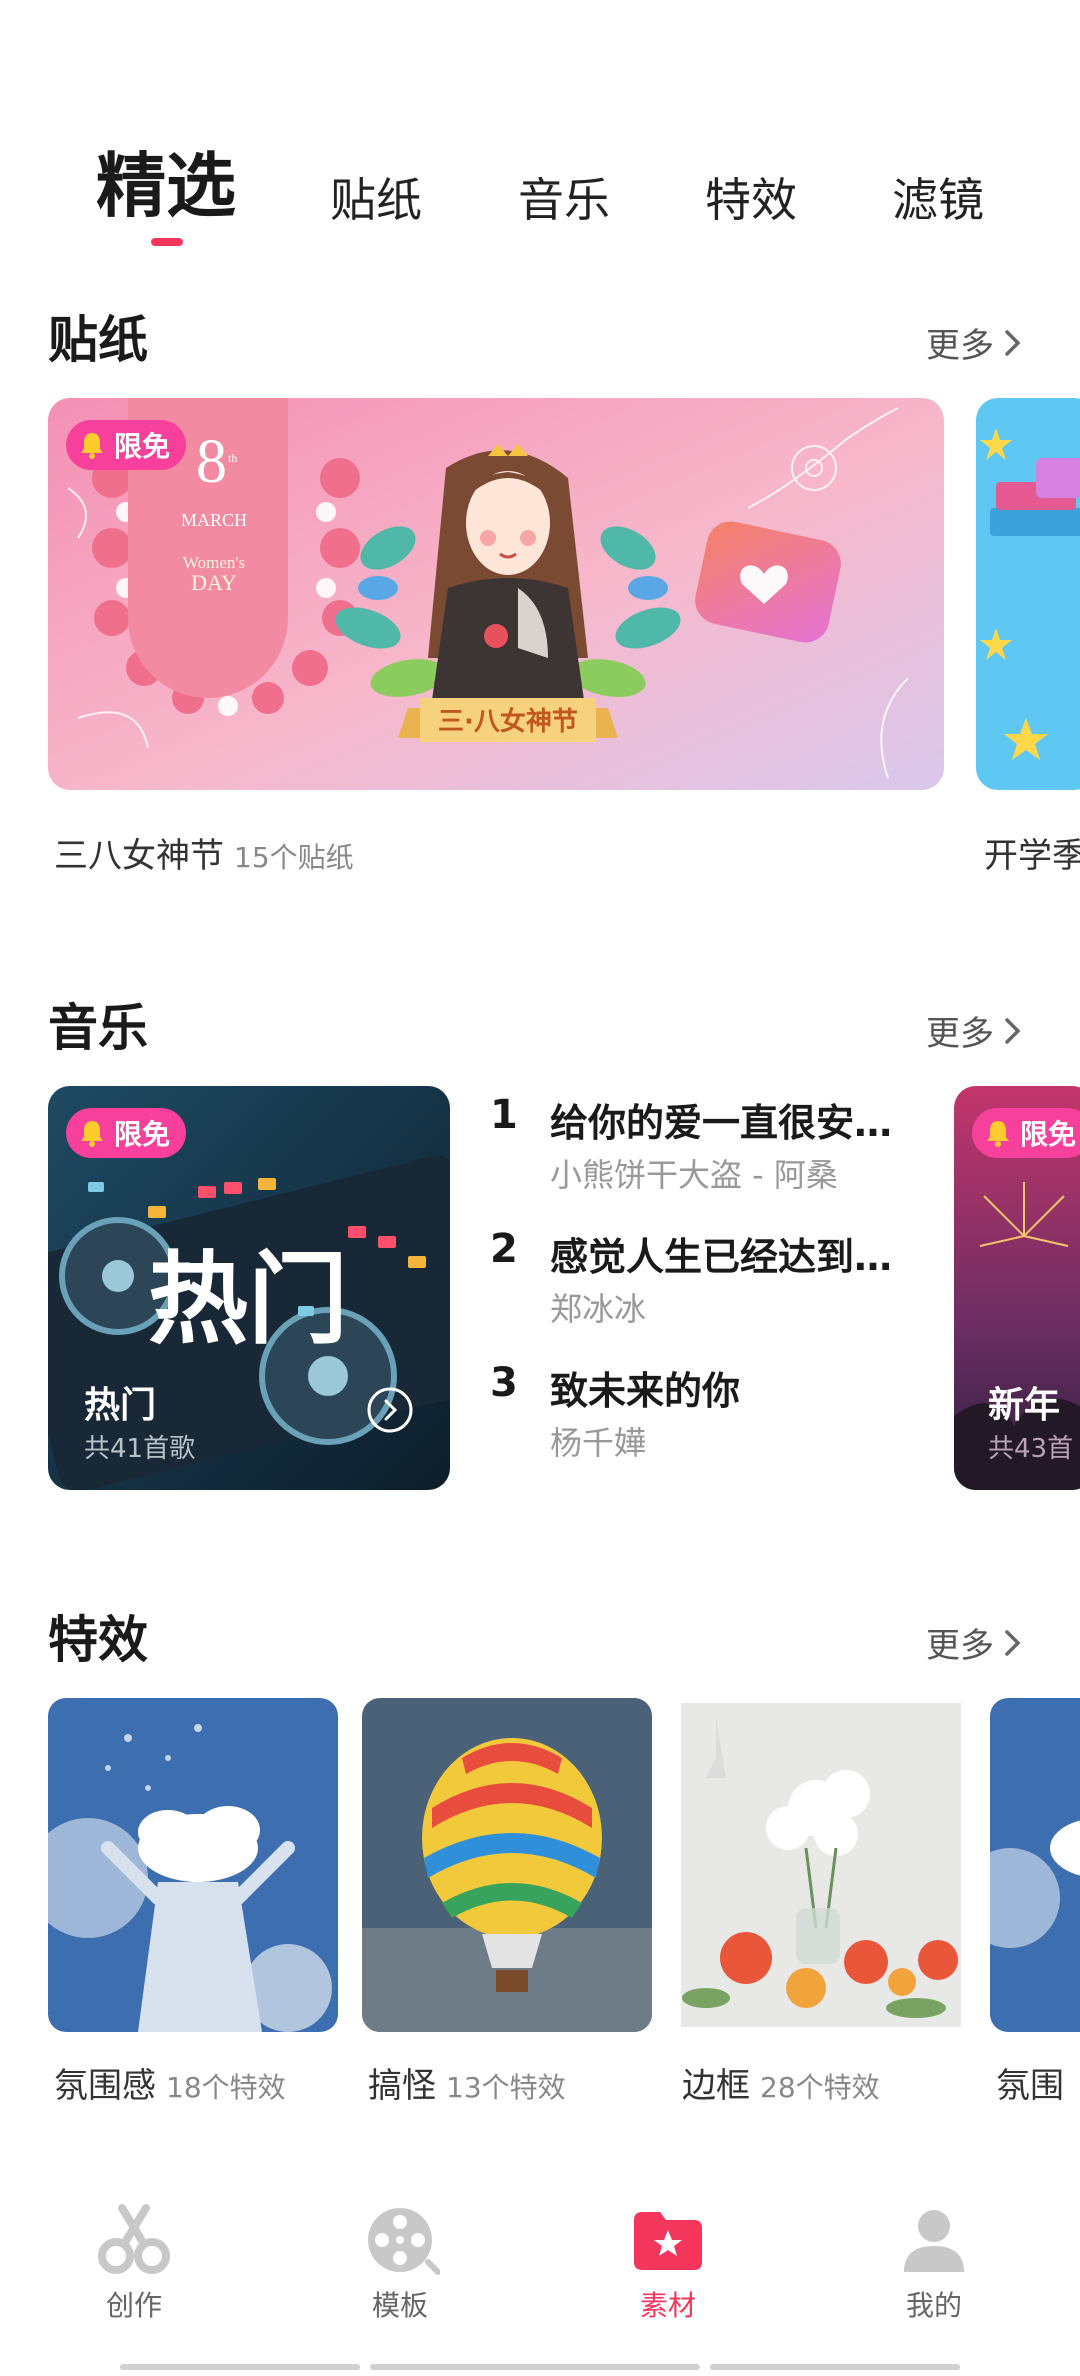  I want to click on effect-caption-funny: 搞怪 13个特效, so click(467, 2082).